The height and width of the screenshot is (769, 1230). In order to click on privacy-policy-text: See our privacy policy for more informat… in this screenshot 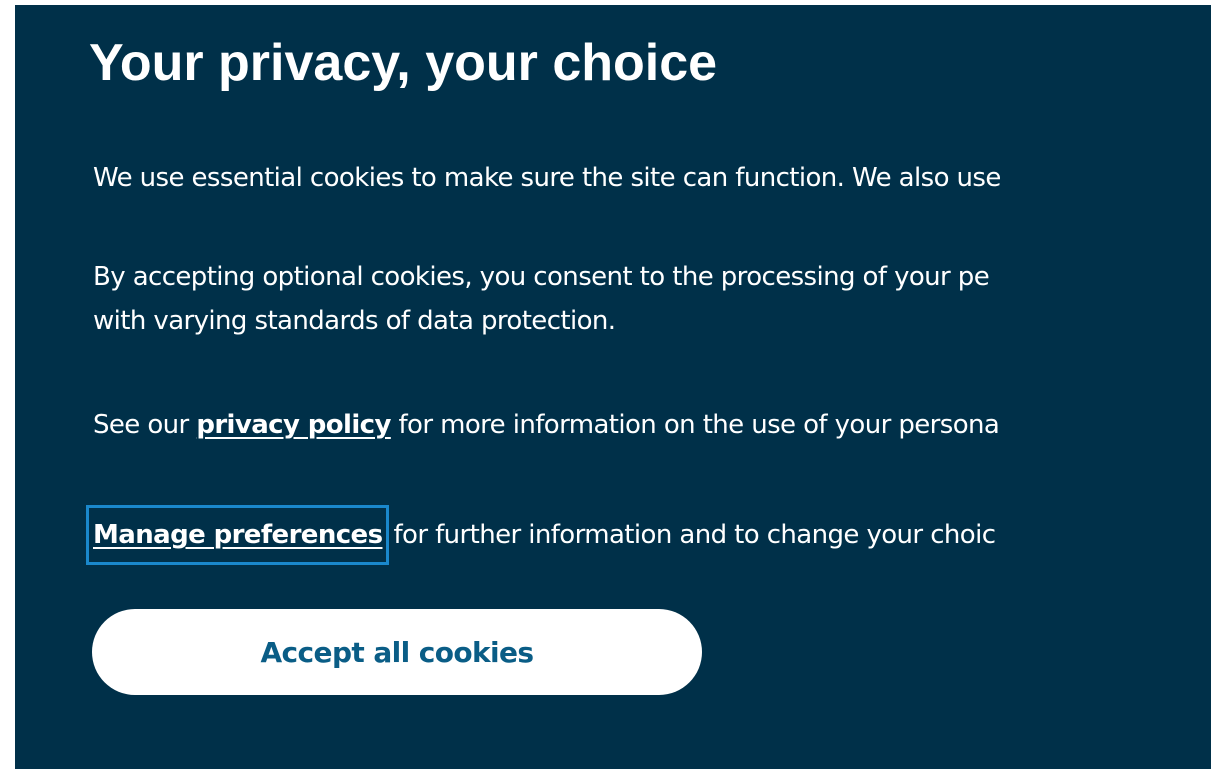, I will do `click(546, 425)`.